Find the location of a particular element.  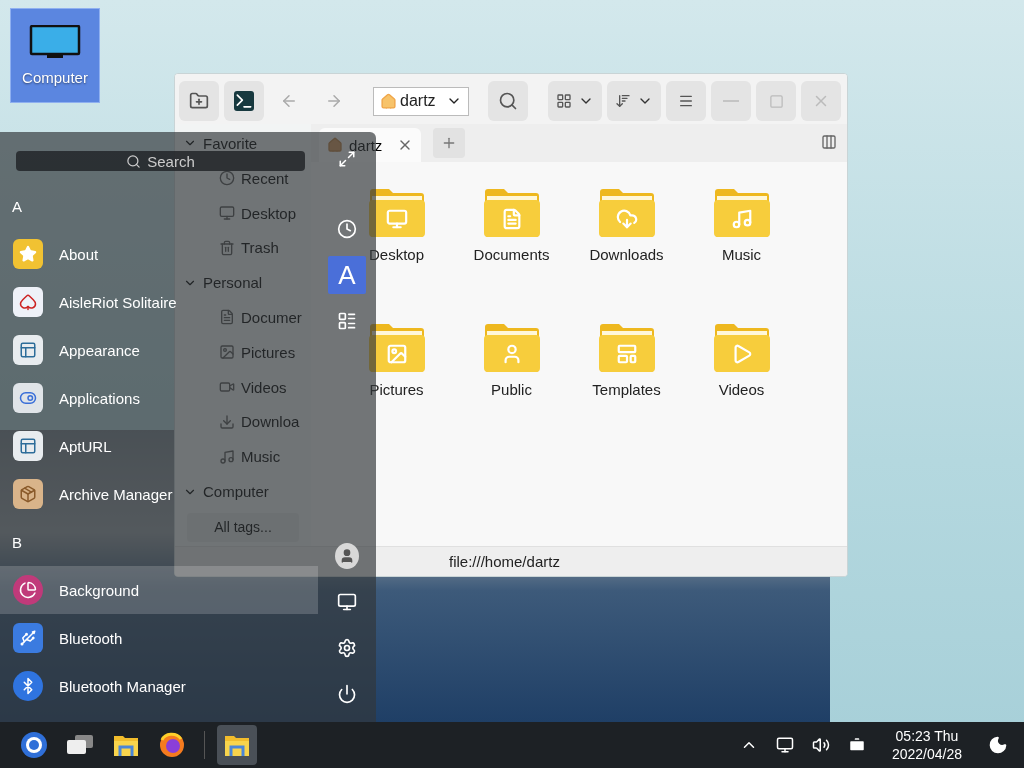

alphabet-view-button: A is located at coordinates (347, 275).